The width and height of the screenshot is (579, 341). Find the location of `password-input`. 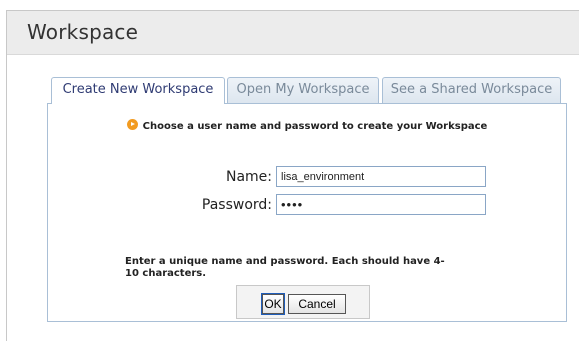

password-input is located at coordinates (381, 204).